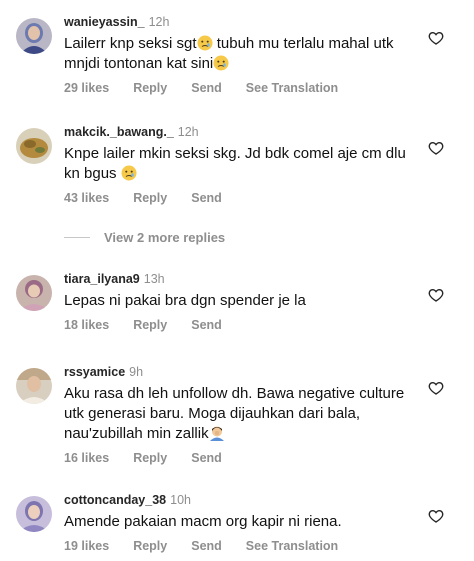 Image resolution: width=474 pixels, height=561 pixels. Describe the element at coordinates (102, 279) in the screenshot. I see `comment-username: tiara_ilyana9` at that location.